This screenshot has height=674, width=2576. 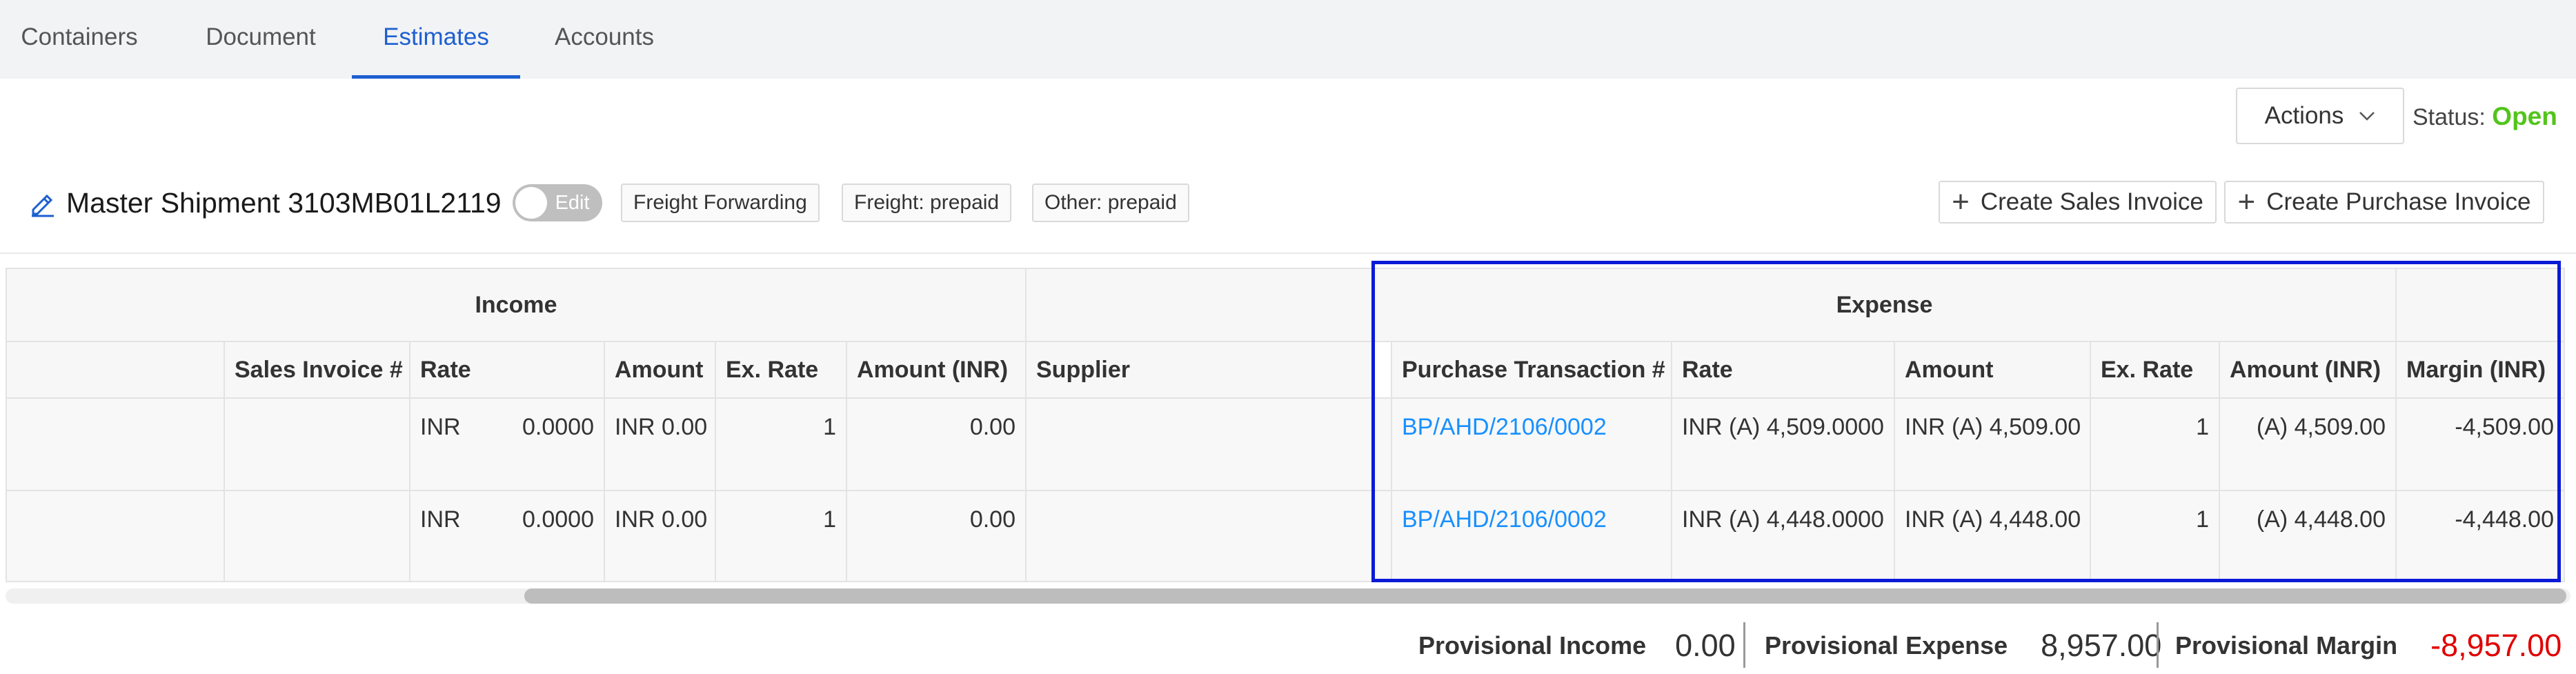 I want to click on table-cell-expense-rate: INR (A) 4,448.0000, so click(x=1783, y=536).